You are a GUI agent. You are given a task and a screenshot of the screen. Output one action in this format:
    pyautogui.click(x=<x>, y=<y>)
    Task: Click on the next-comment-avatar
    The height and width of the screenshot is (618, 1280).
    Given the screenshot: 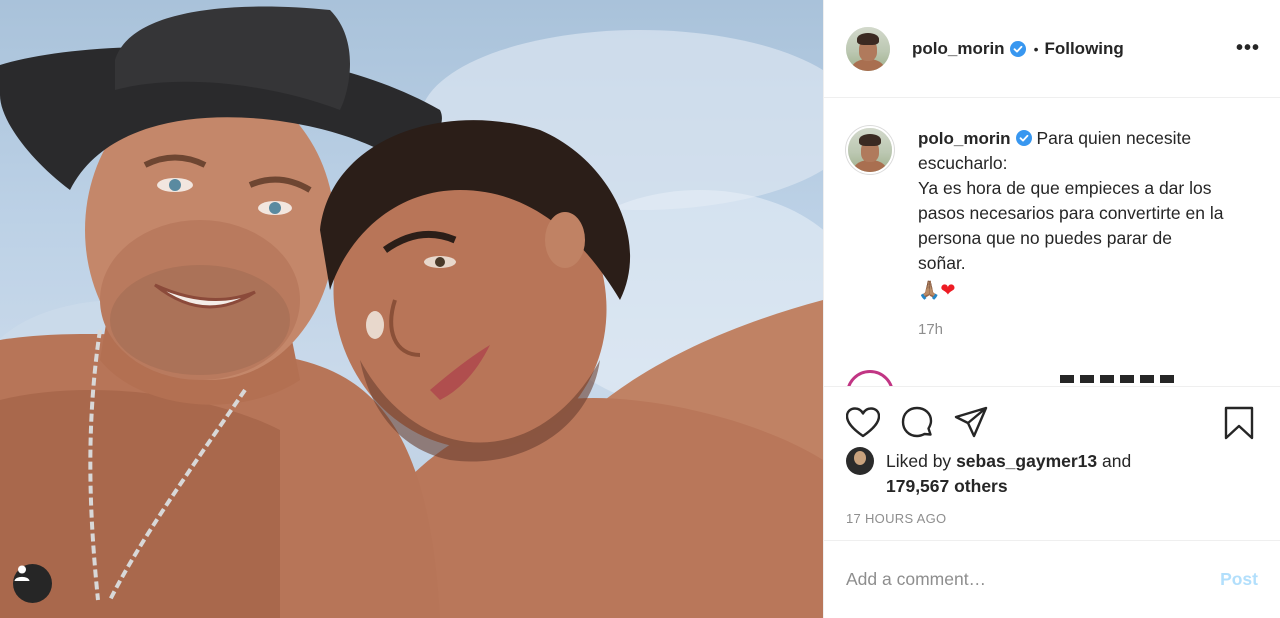 What is the action you would take?
    pyautogui.click(x=870, y=378)
    